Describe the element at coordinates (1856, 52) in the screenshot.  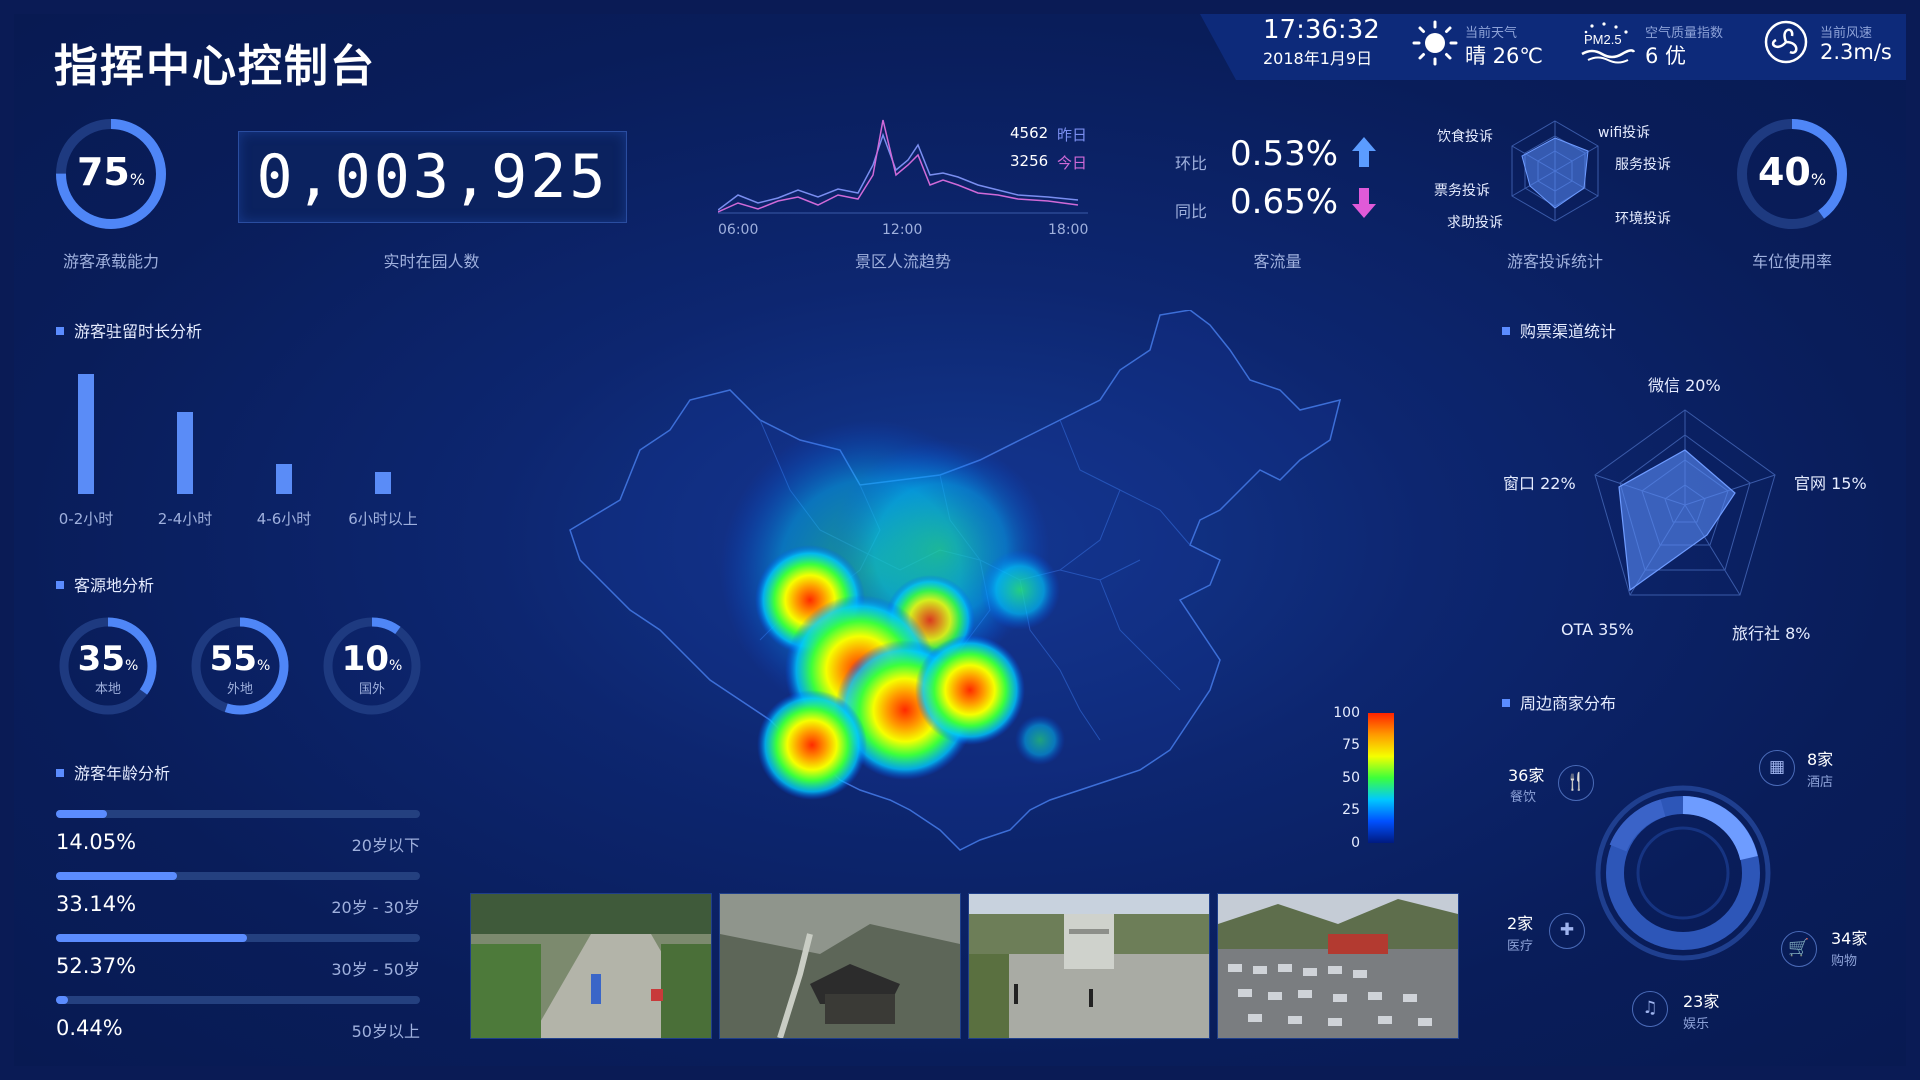
I see `wind-value: 2.3m/s` at that location.